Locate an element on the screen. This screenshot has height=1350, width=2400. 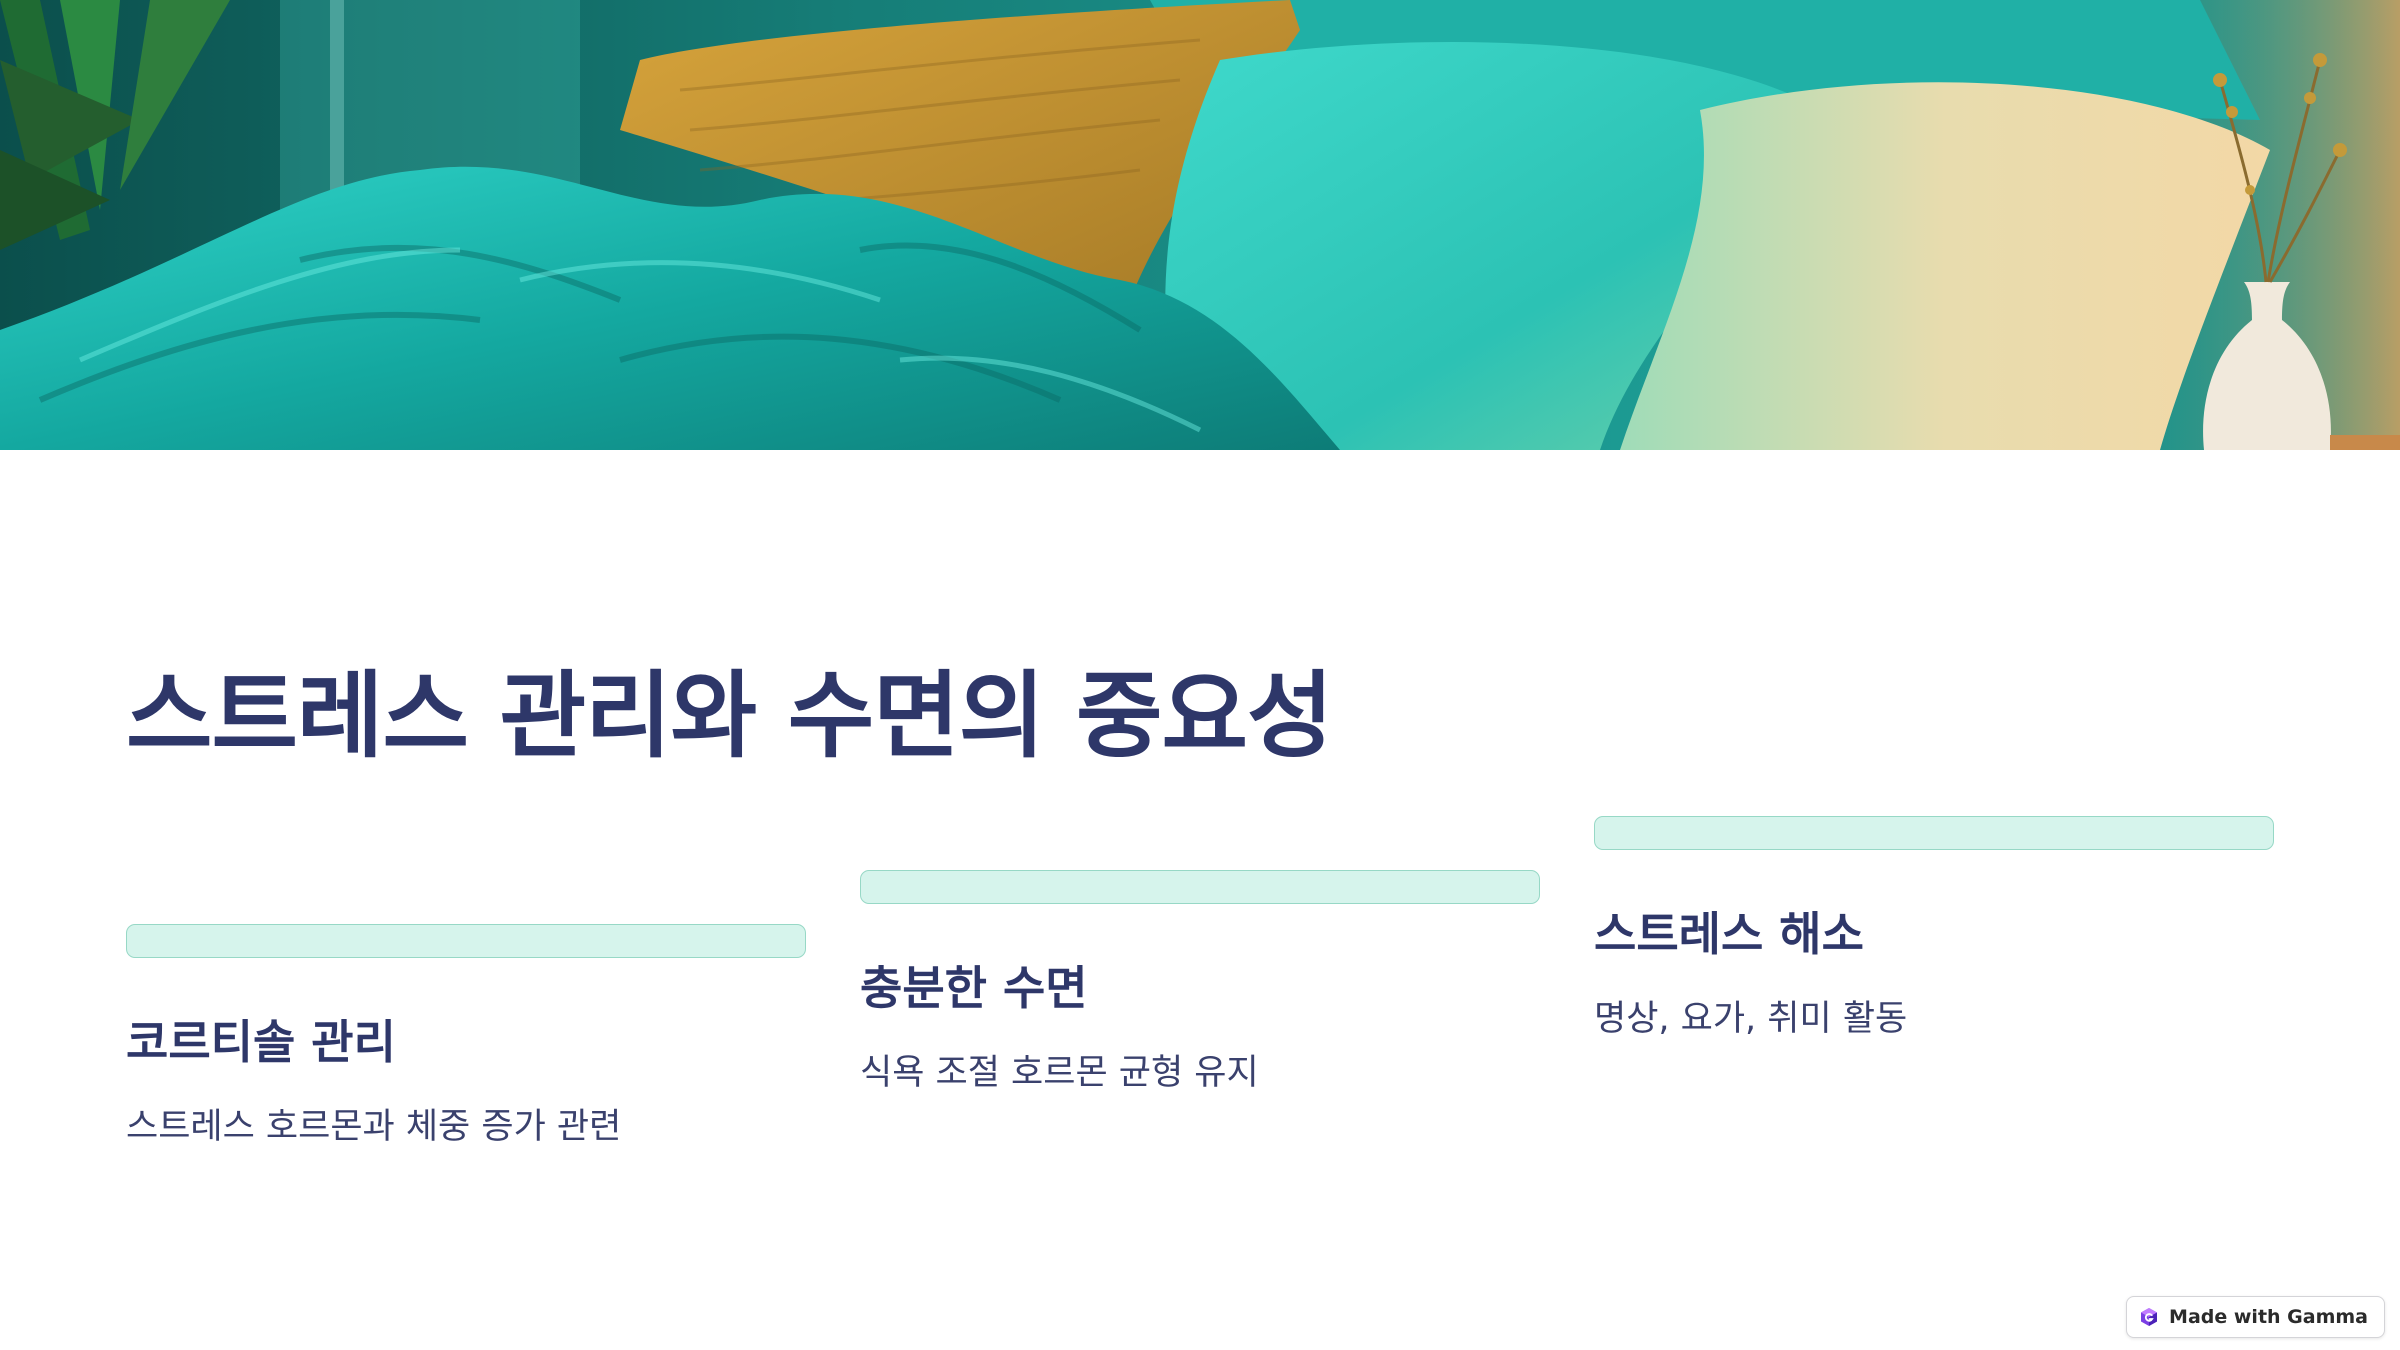
made-with-gamma-button: Made with Gamma is located at coordinates (2255, 1317).